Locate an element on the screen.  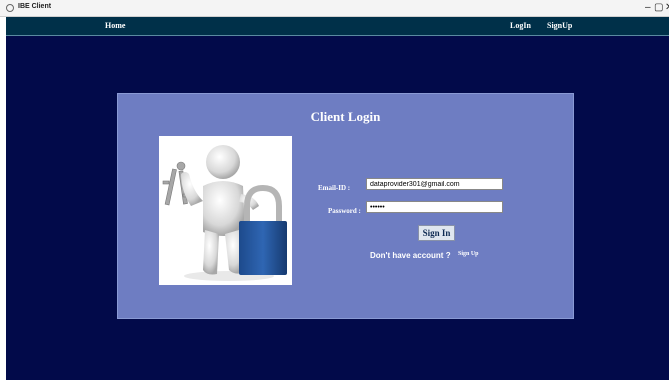
sign-up-link: Sign Up is located at coordinates (468, 254).